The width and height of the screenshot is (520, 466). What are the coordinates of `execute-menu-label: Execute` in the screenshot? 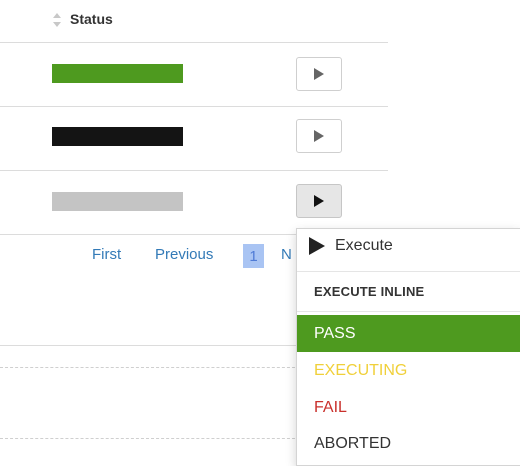 It's located at (364, 245).